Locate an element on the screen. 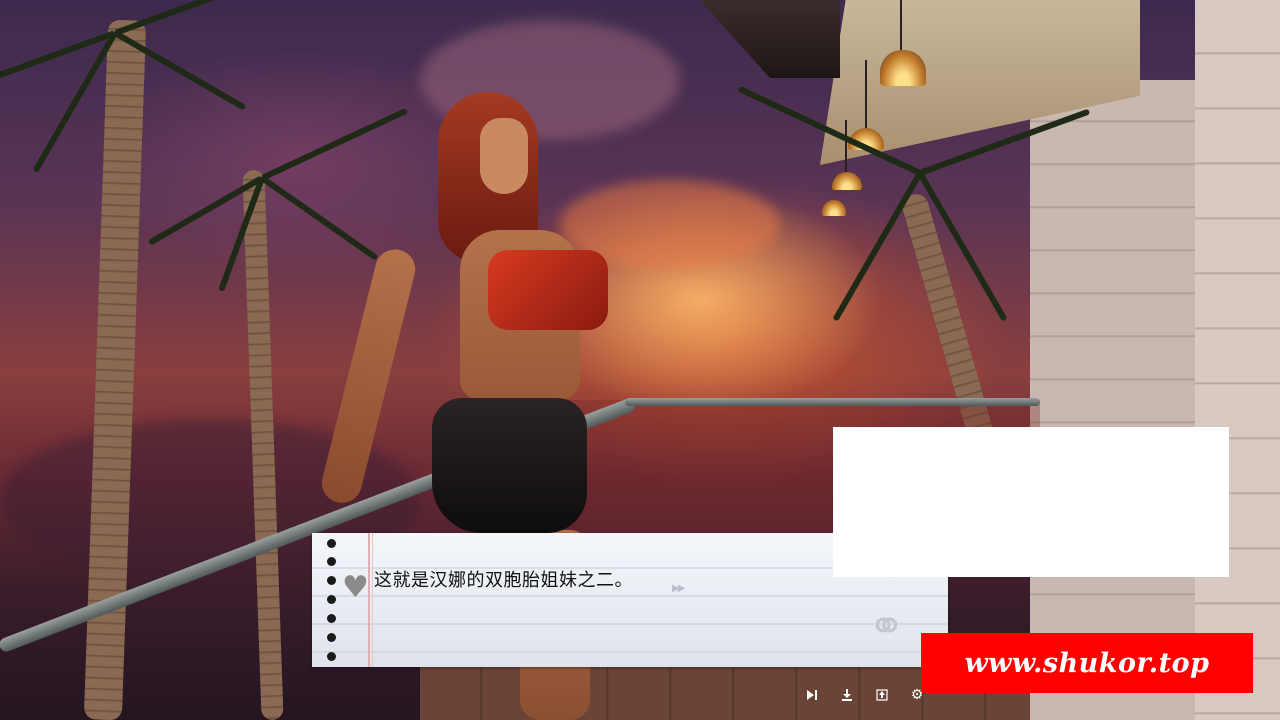 Image resolution: width=1280 pixels, height=720 pixels. character-face is located at coordinates (504, 156).